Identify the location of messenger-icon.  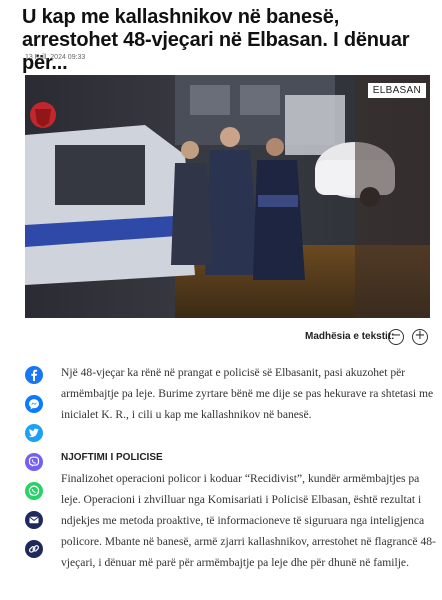
(34, 404).